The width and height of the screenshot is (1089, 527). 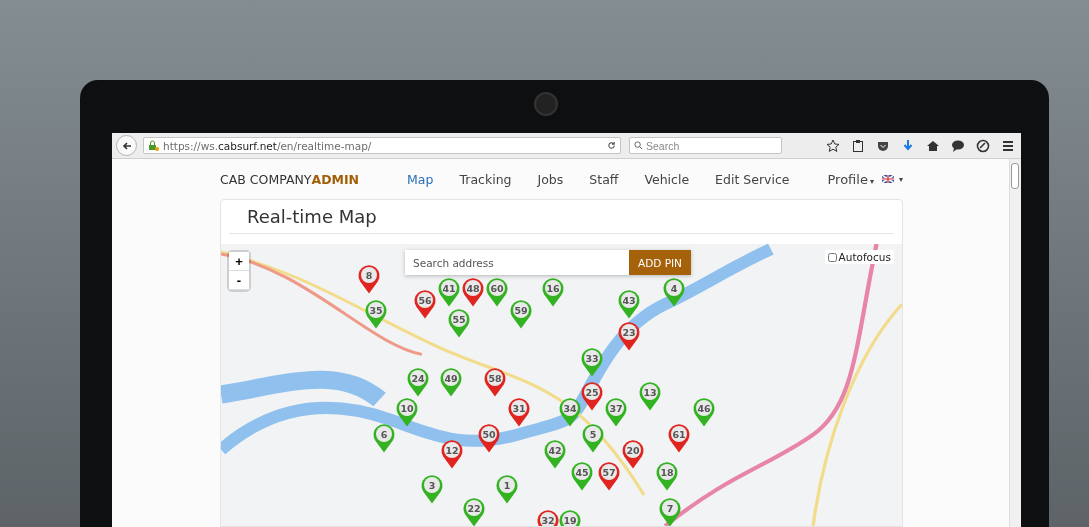 What do you see at coordinates (667, 476) in the screenshot?
I see `map-pin: 18` at bounding box center [667, 476].